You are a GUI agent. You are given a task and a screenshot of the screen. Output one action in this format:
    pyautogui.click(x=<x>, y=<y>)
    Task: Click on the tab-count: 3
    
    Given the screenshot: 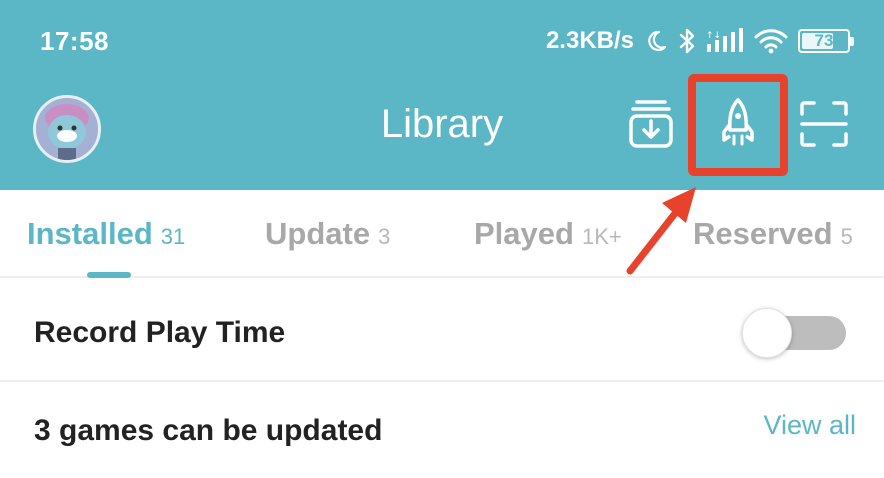 What is the action you would take?
    pyautogui.click(x=384, y=236)
    